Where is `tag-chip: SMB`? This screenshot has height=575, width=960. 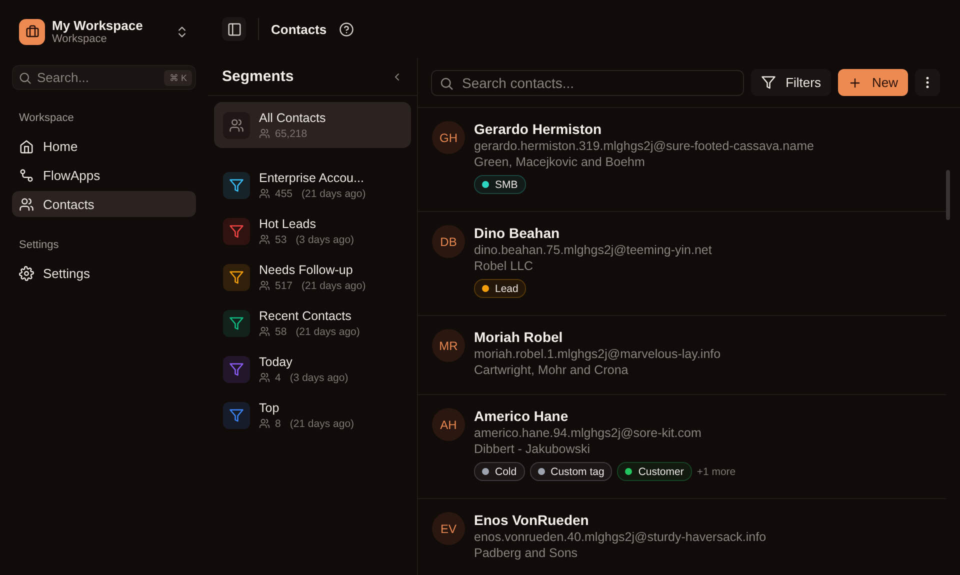 tag-chip: SMB is located at coordinates (500, 184).